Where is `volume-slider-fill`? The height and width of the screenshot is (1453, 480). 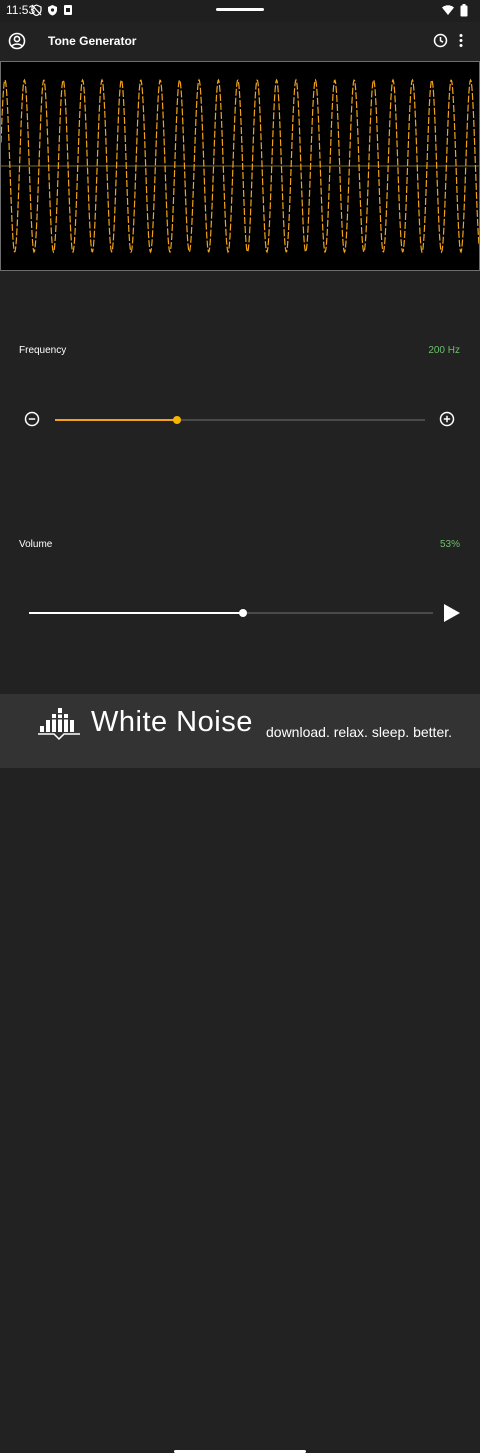
volume-slider-fill is located at coordinates (136, 613).